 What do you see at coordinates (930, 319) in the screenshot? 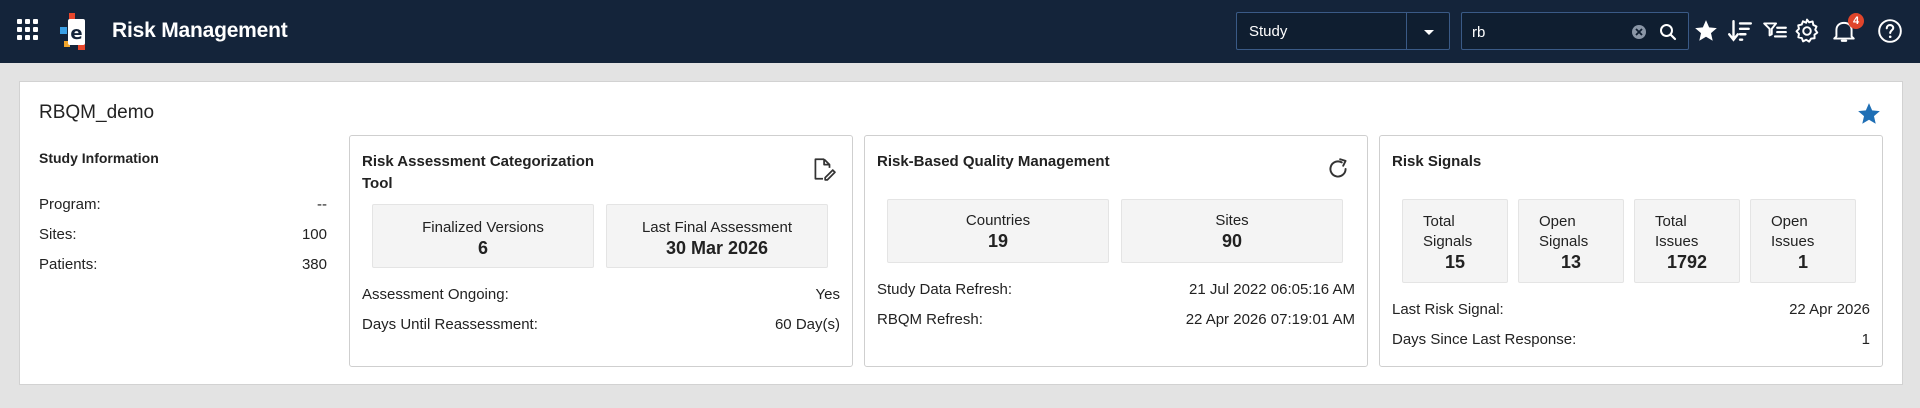
I see `row-label: RBQM Refresh:` at bounding box center [930, 319].